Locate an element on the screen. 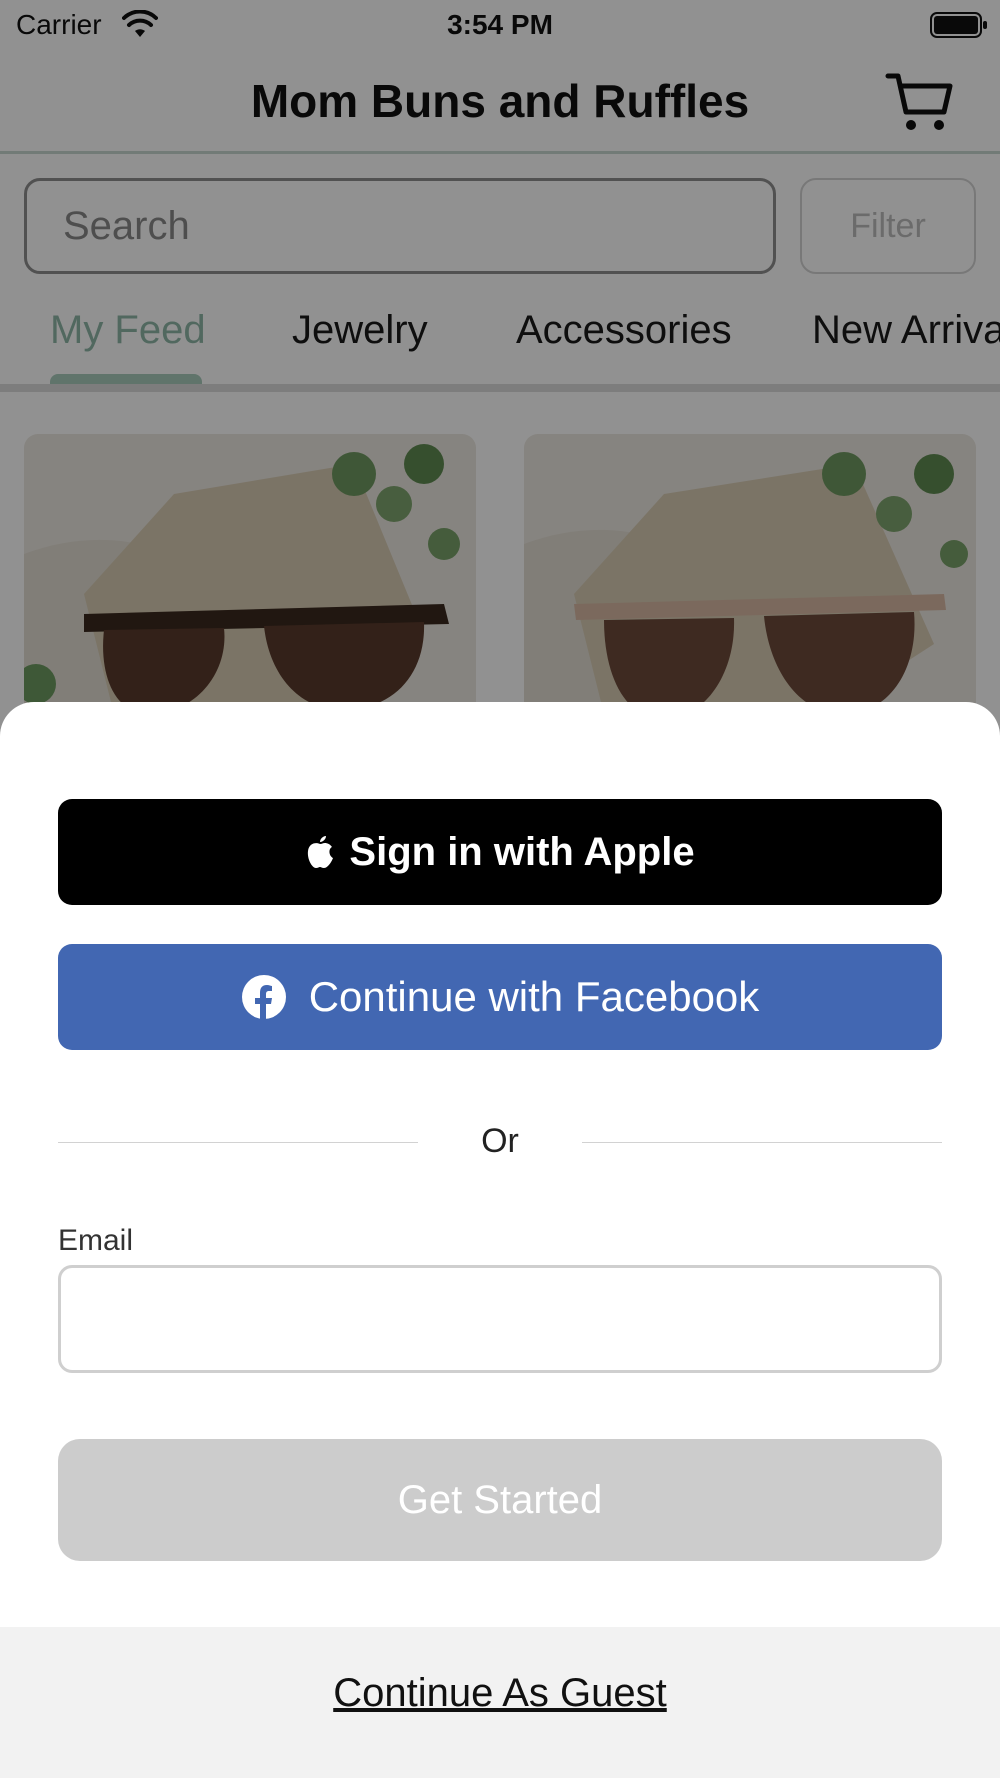  sign-in-with-apple-button: Sign in with Apple is located at coordinates (500, 852).